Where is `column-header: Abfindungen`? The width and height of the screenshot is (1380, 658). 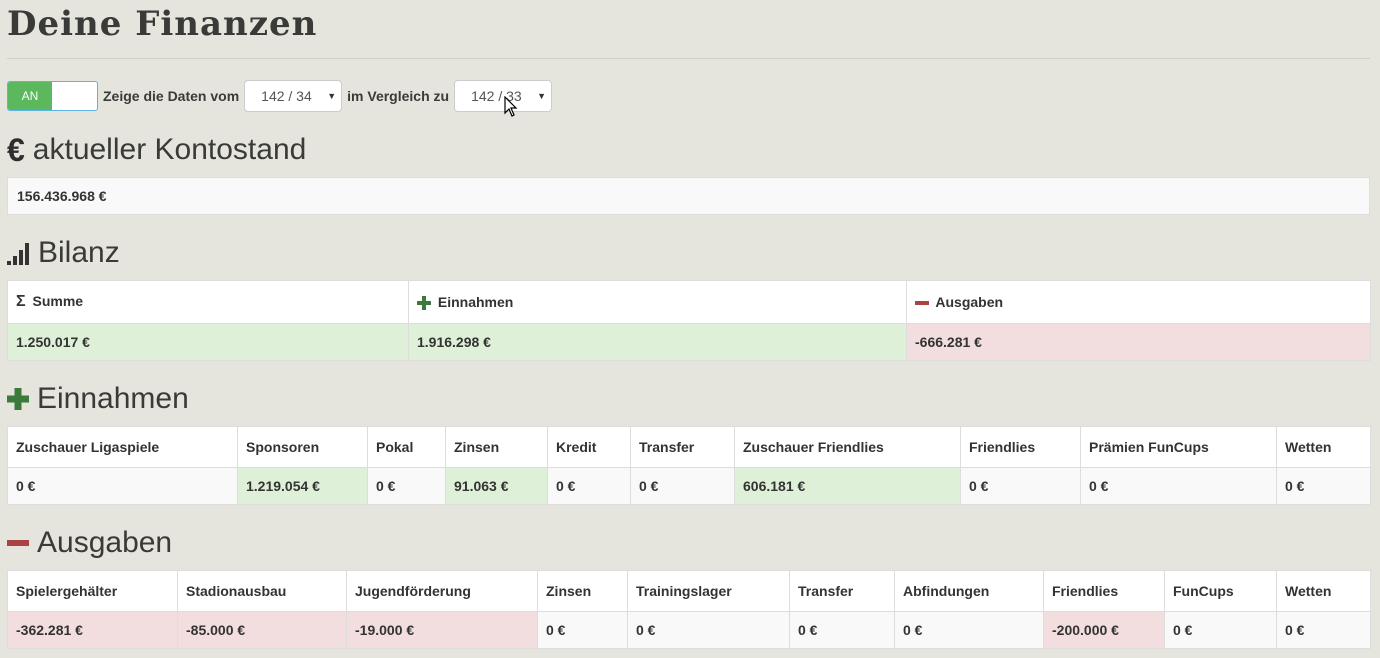
column-header: Abfindungen is located at coordinates (969, 591).